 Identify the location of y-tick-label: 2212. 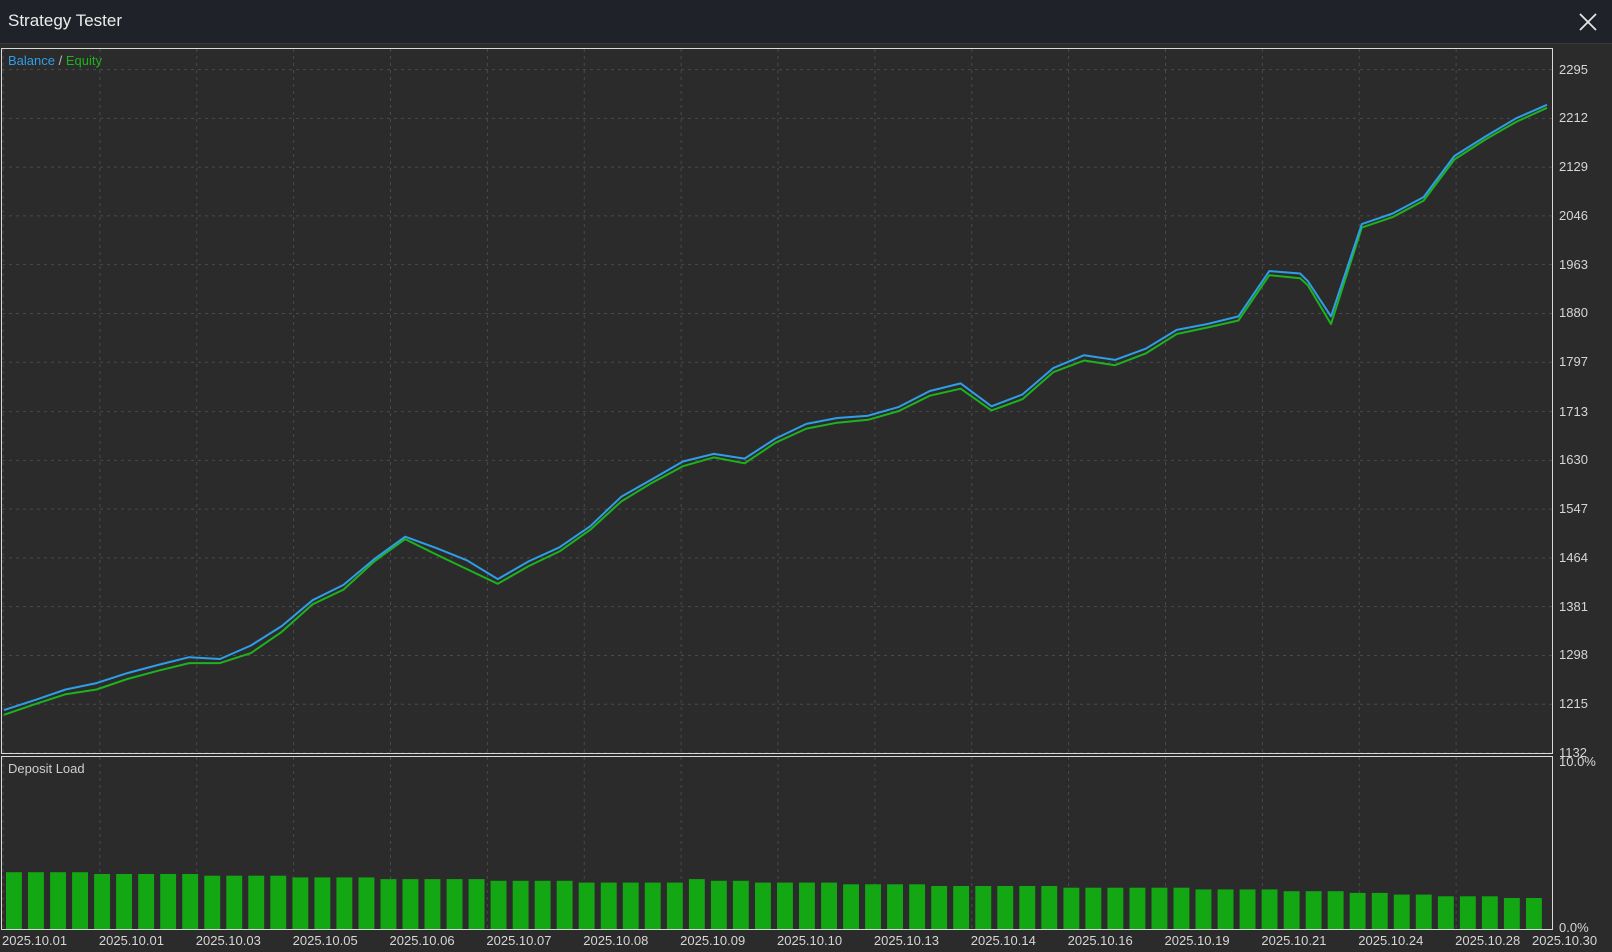
(1573, 118).